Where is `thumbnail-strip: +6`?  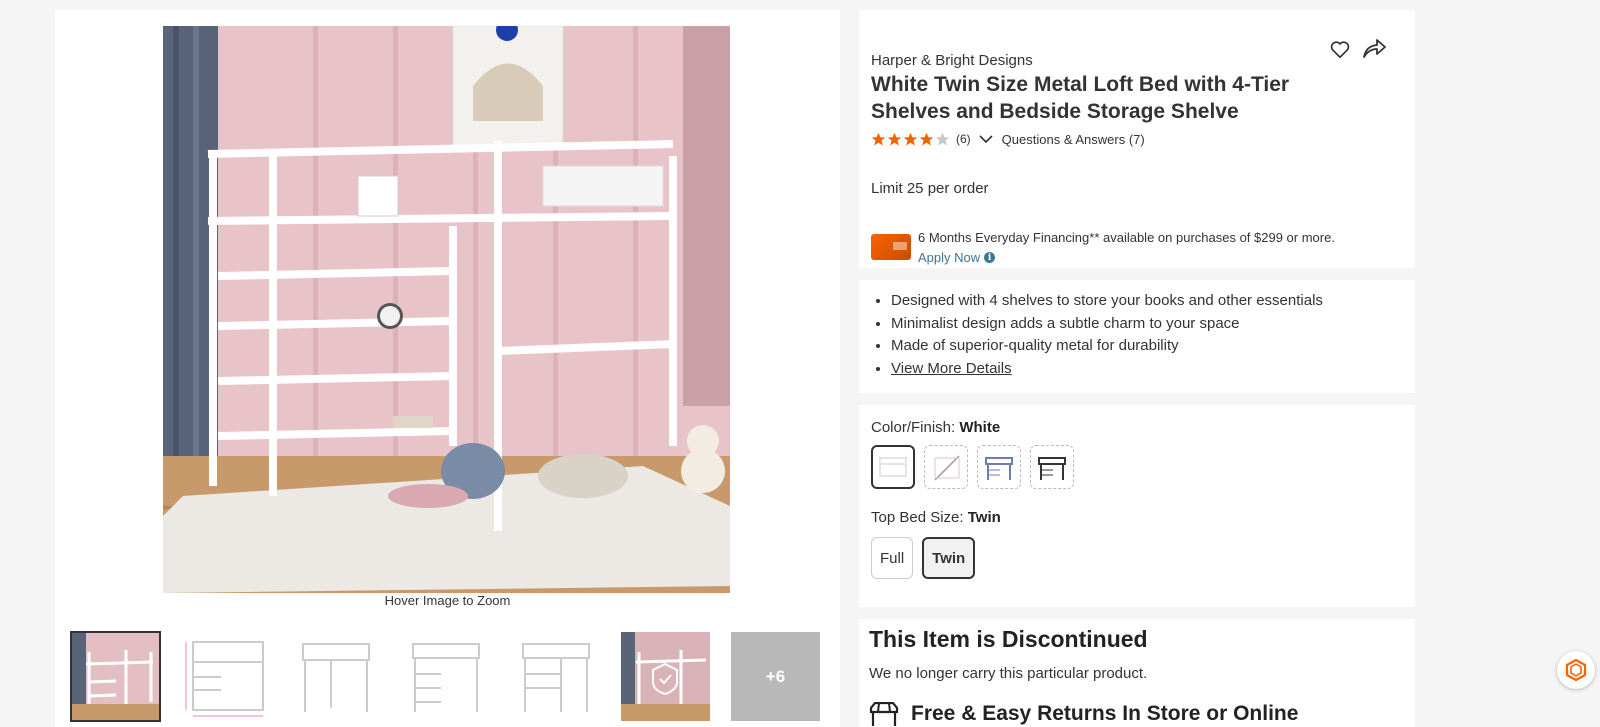 thumbnail-strip: +6 is located at coordinates (450, 676).